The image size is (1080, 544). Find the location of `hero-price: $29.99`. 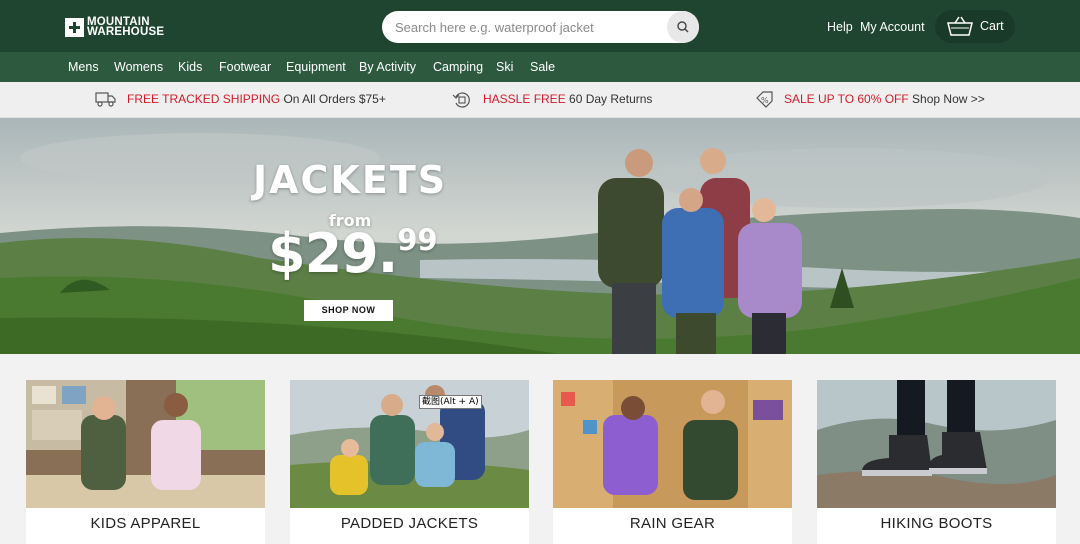

hero-price: $29.99 is located at coordinates (353, 253).